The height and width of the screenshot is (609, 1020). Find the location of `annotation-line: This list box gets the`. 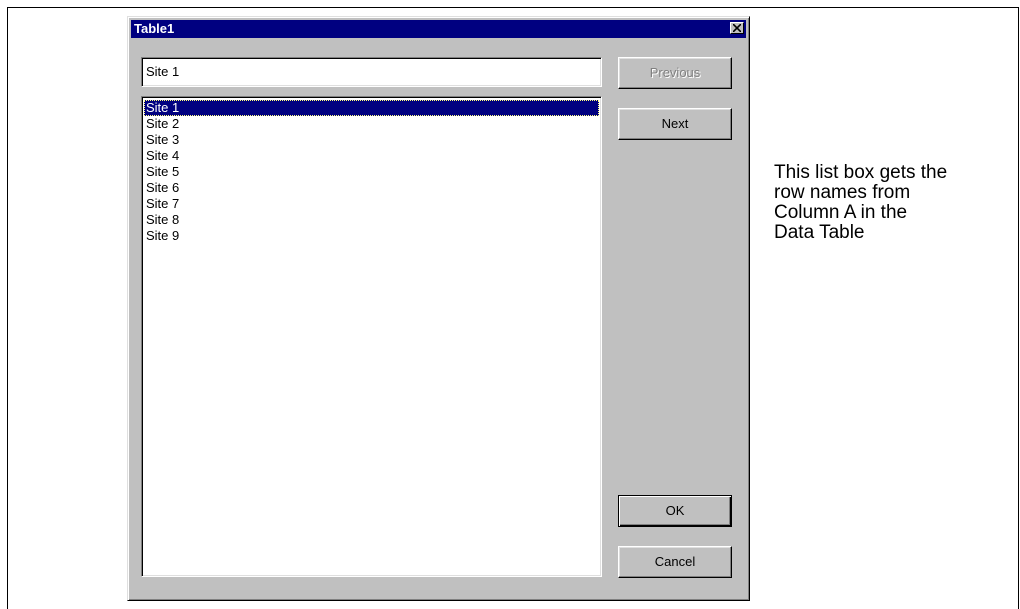

annotation-line: This list box gets the is located at coordinates (861, 172).